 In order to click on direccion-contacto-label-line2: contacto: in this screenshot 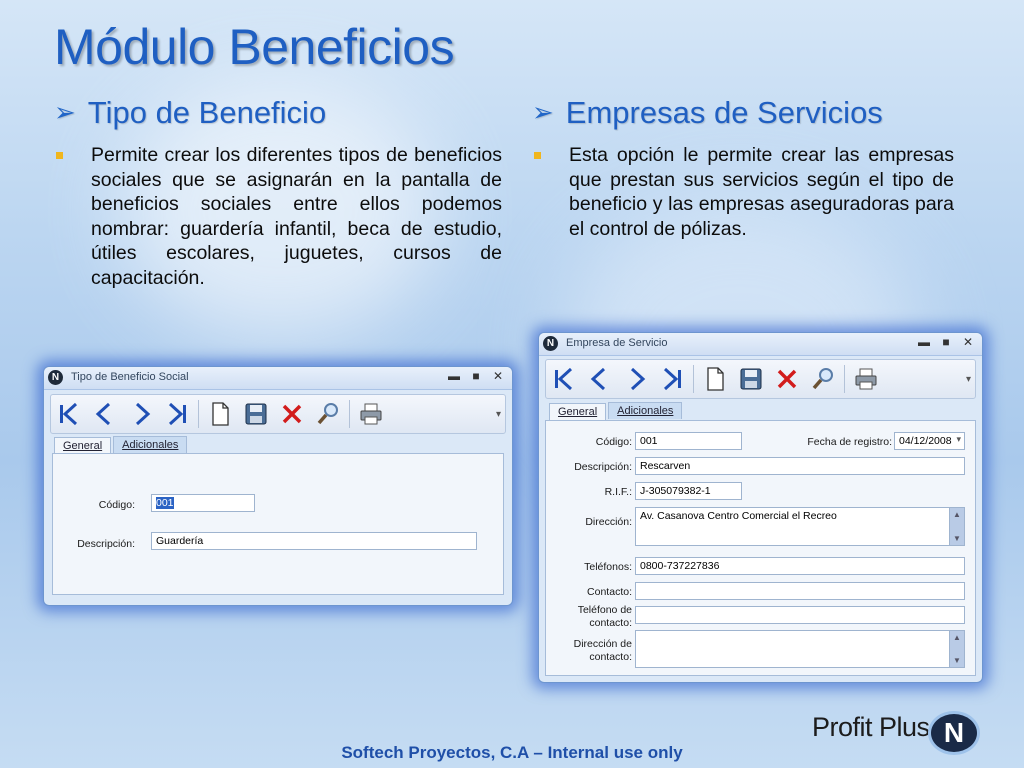, I will do `click(610, 657)`.